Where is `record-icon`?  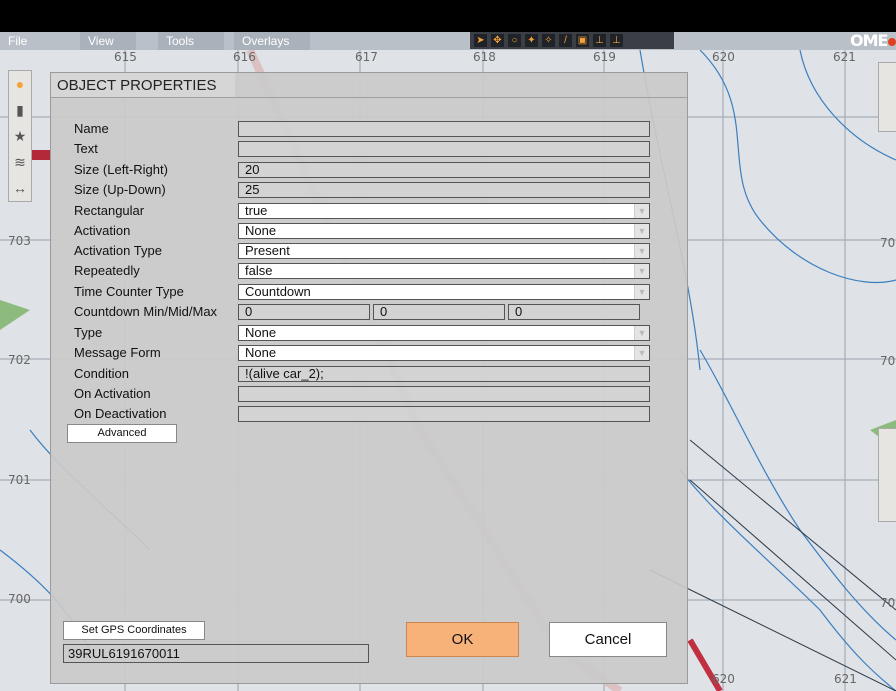
record-icon is located at coordinates (892, 42).